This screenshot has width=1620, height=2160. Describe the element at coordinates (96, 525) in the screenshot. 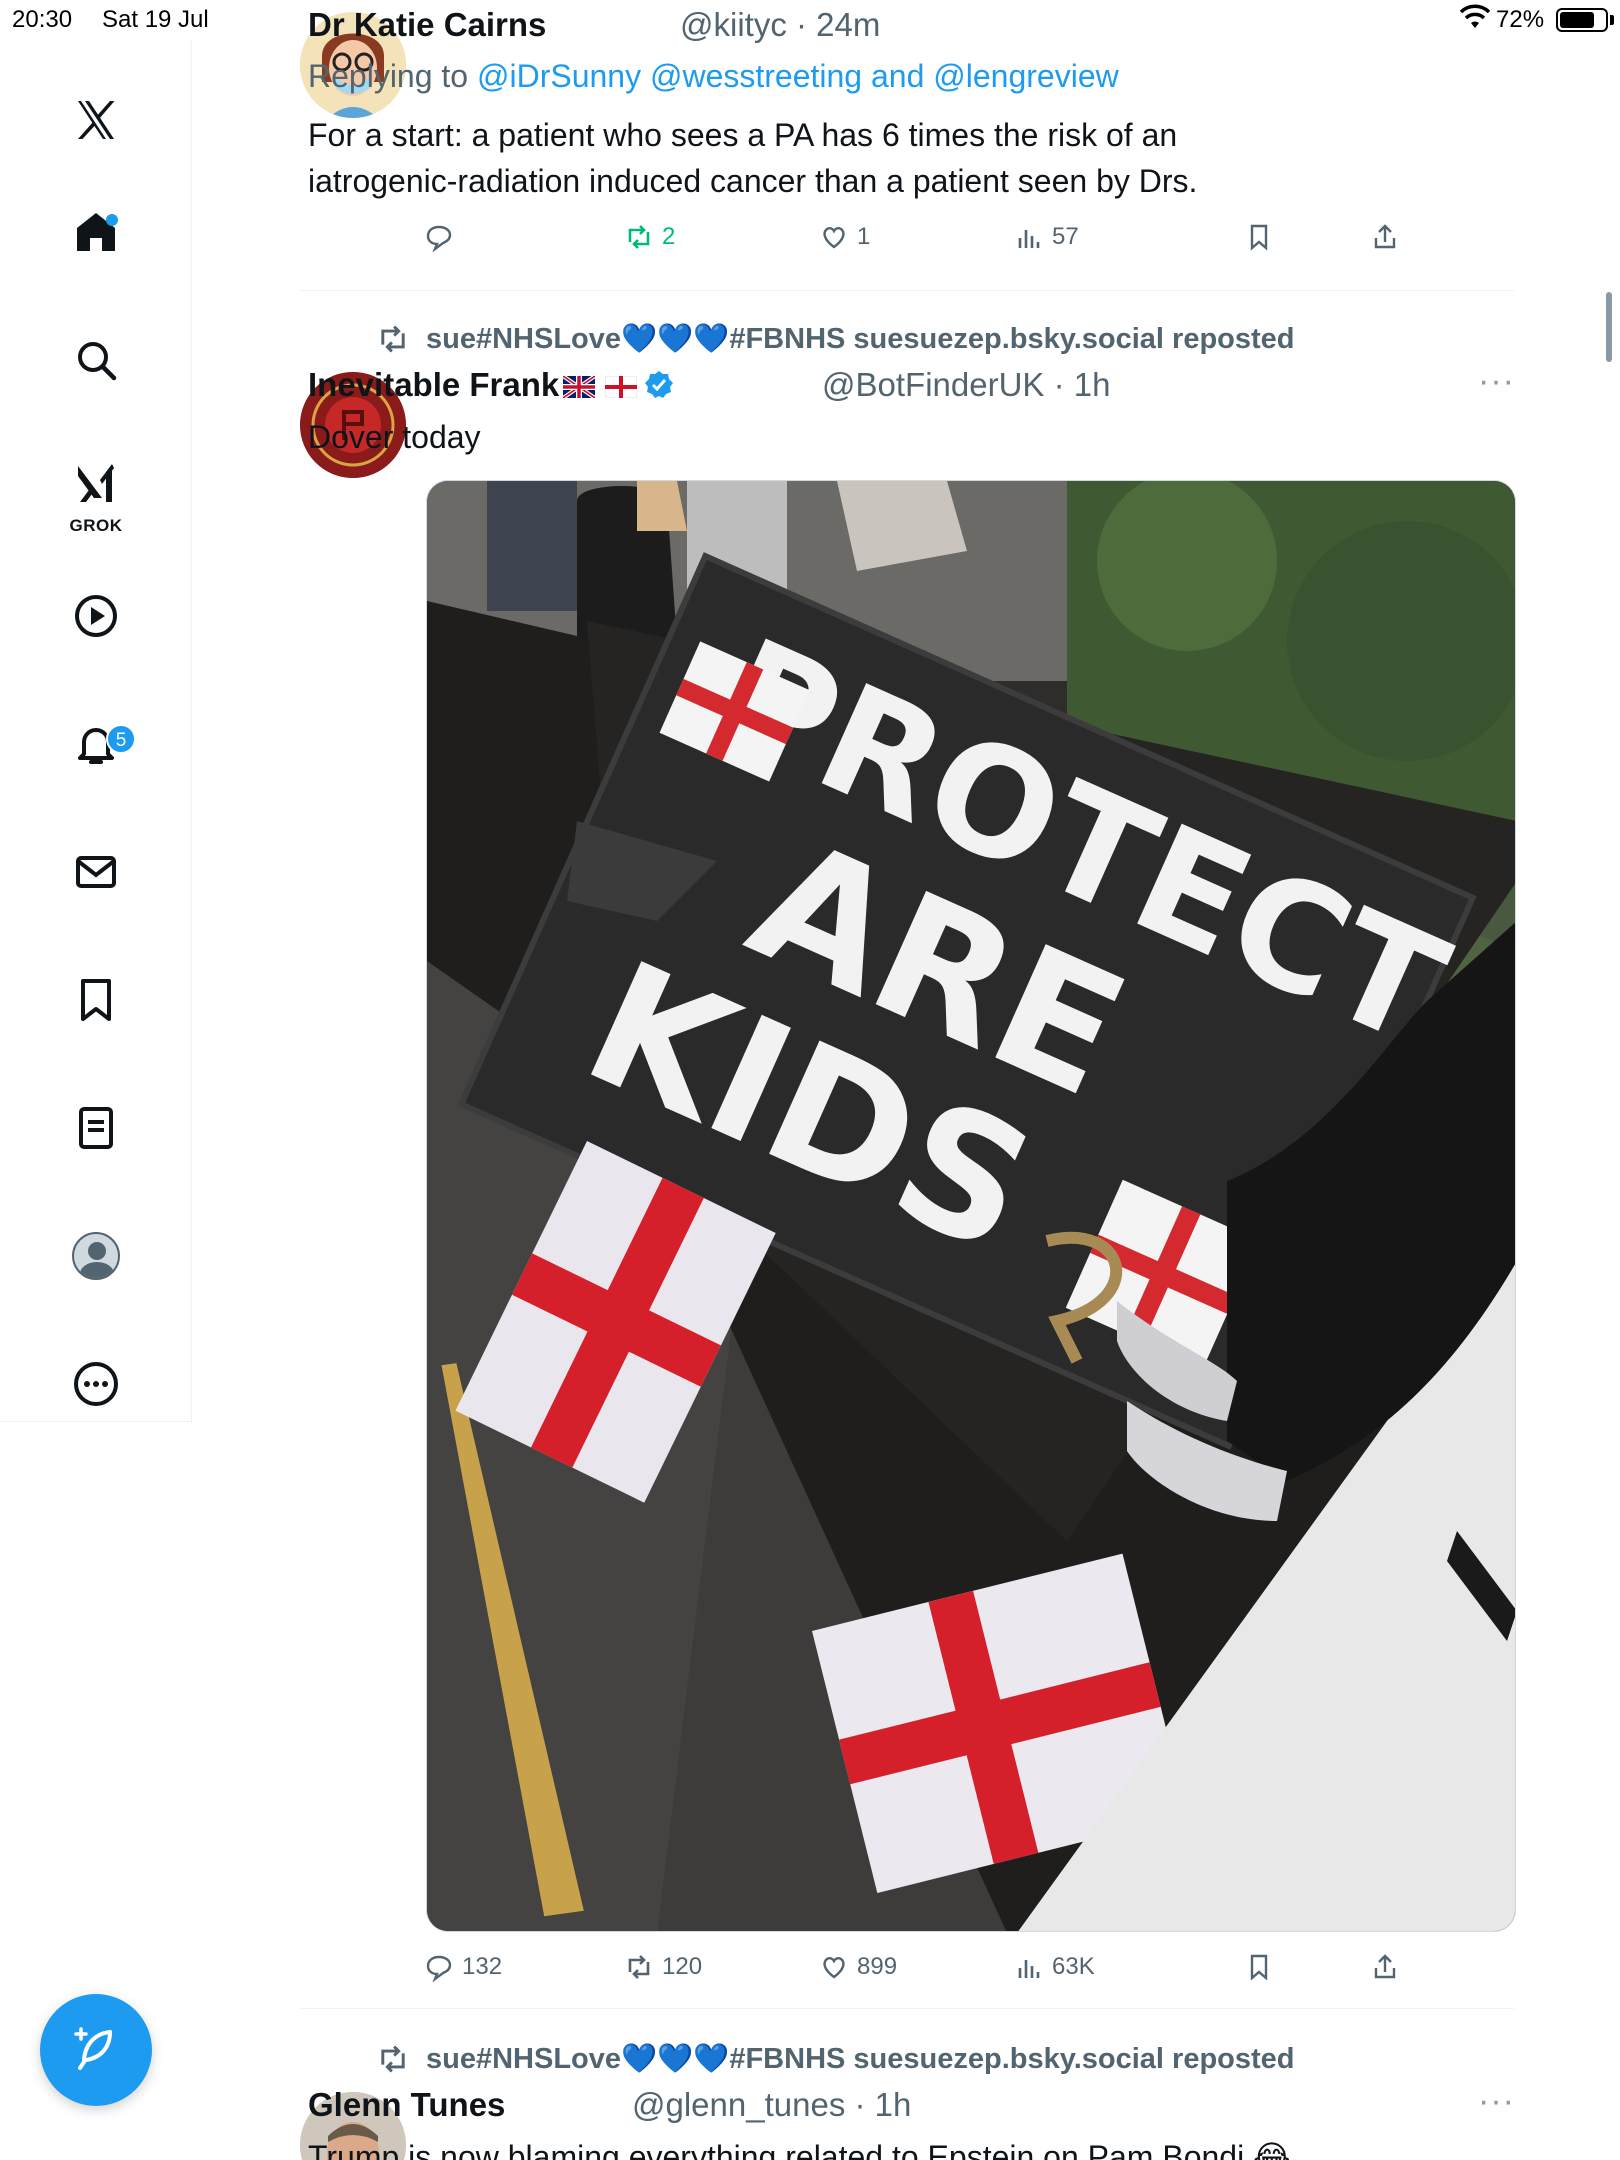

I see `grok-label: GROK` at that location.